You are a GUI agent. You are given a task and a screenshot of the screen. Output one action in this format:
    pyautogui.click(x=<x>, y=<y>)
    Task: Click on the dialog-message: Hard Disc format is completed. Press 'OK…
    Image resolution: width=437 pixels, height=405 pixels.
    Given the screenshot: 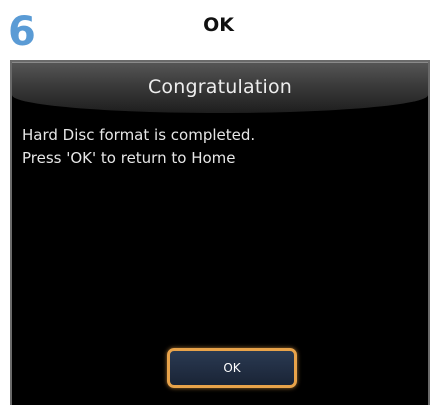 What is the action you would take?
    pyautogui.click(x=138, y=147)
    